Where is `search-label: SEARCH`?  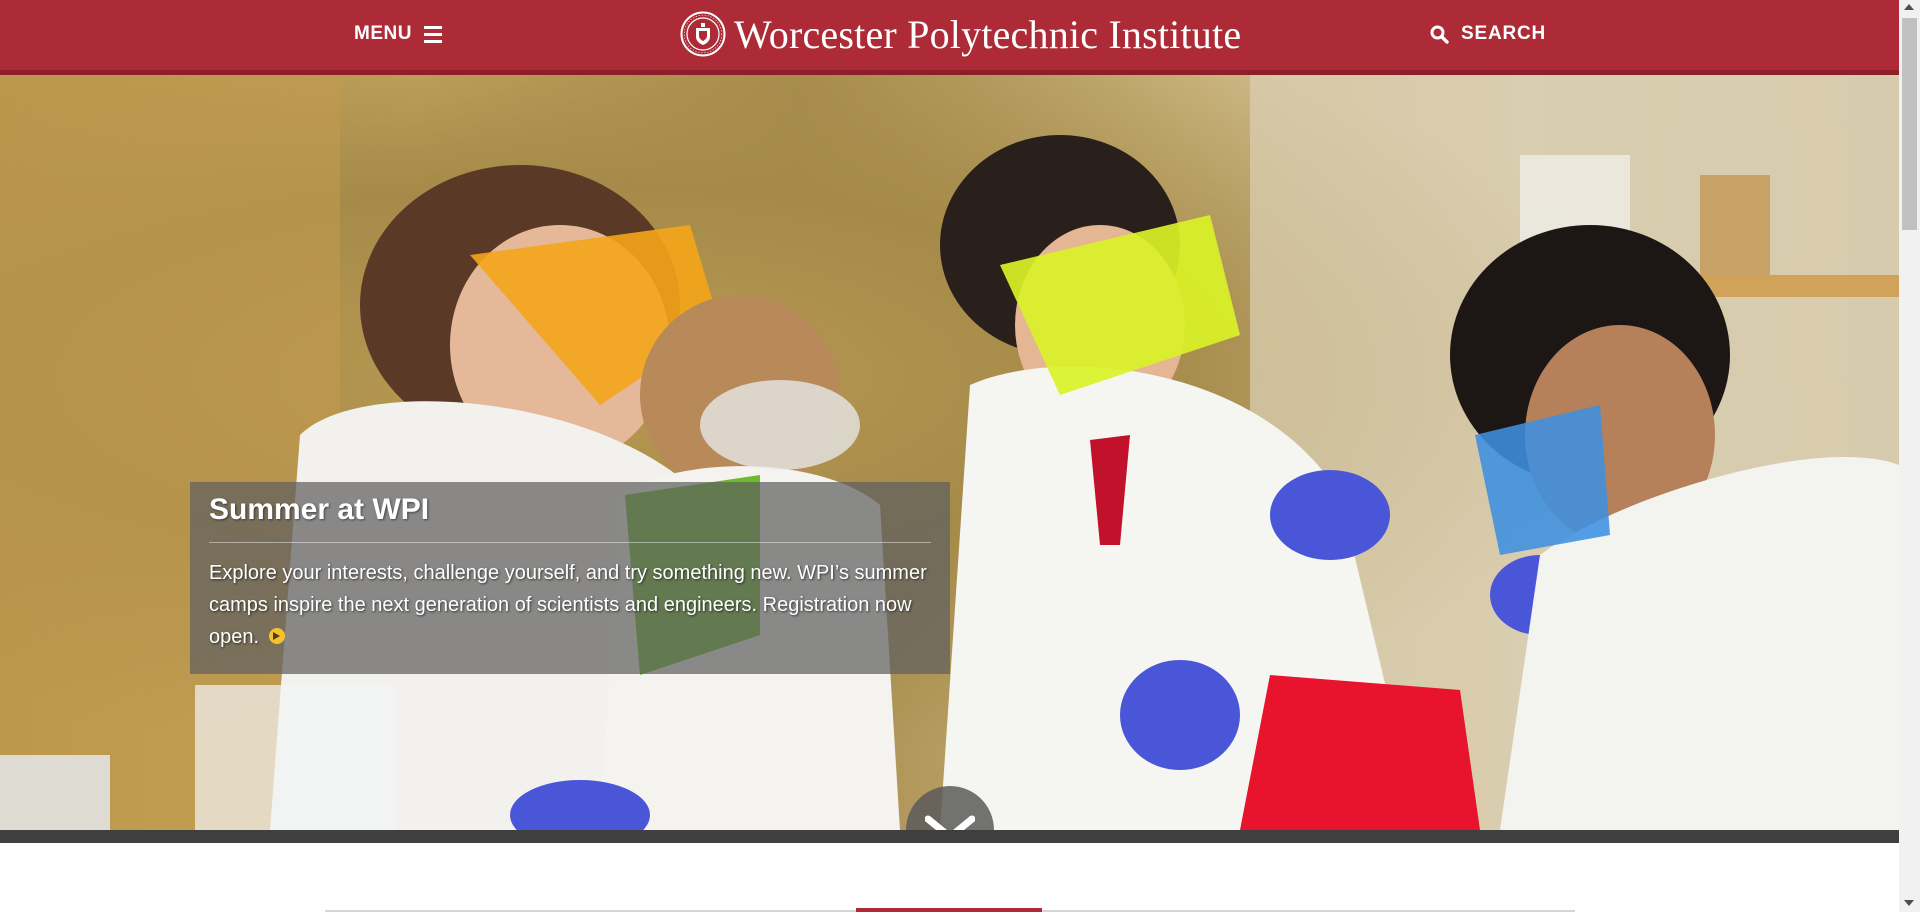 search-label: SEARCH is located at coordinates (1504, 33).